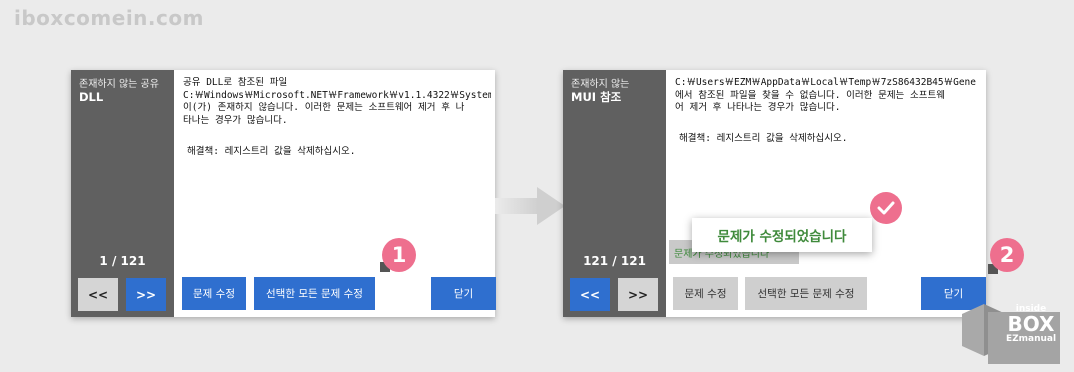 The image size is (1074, 372). What do you see at coordinates (782, 235) in the screenshot?
I see `fixed-popup-label: 문제가 수정되었습니다` at bounding box center [782, 235].